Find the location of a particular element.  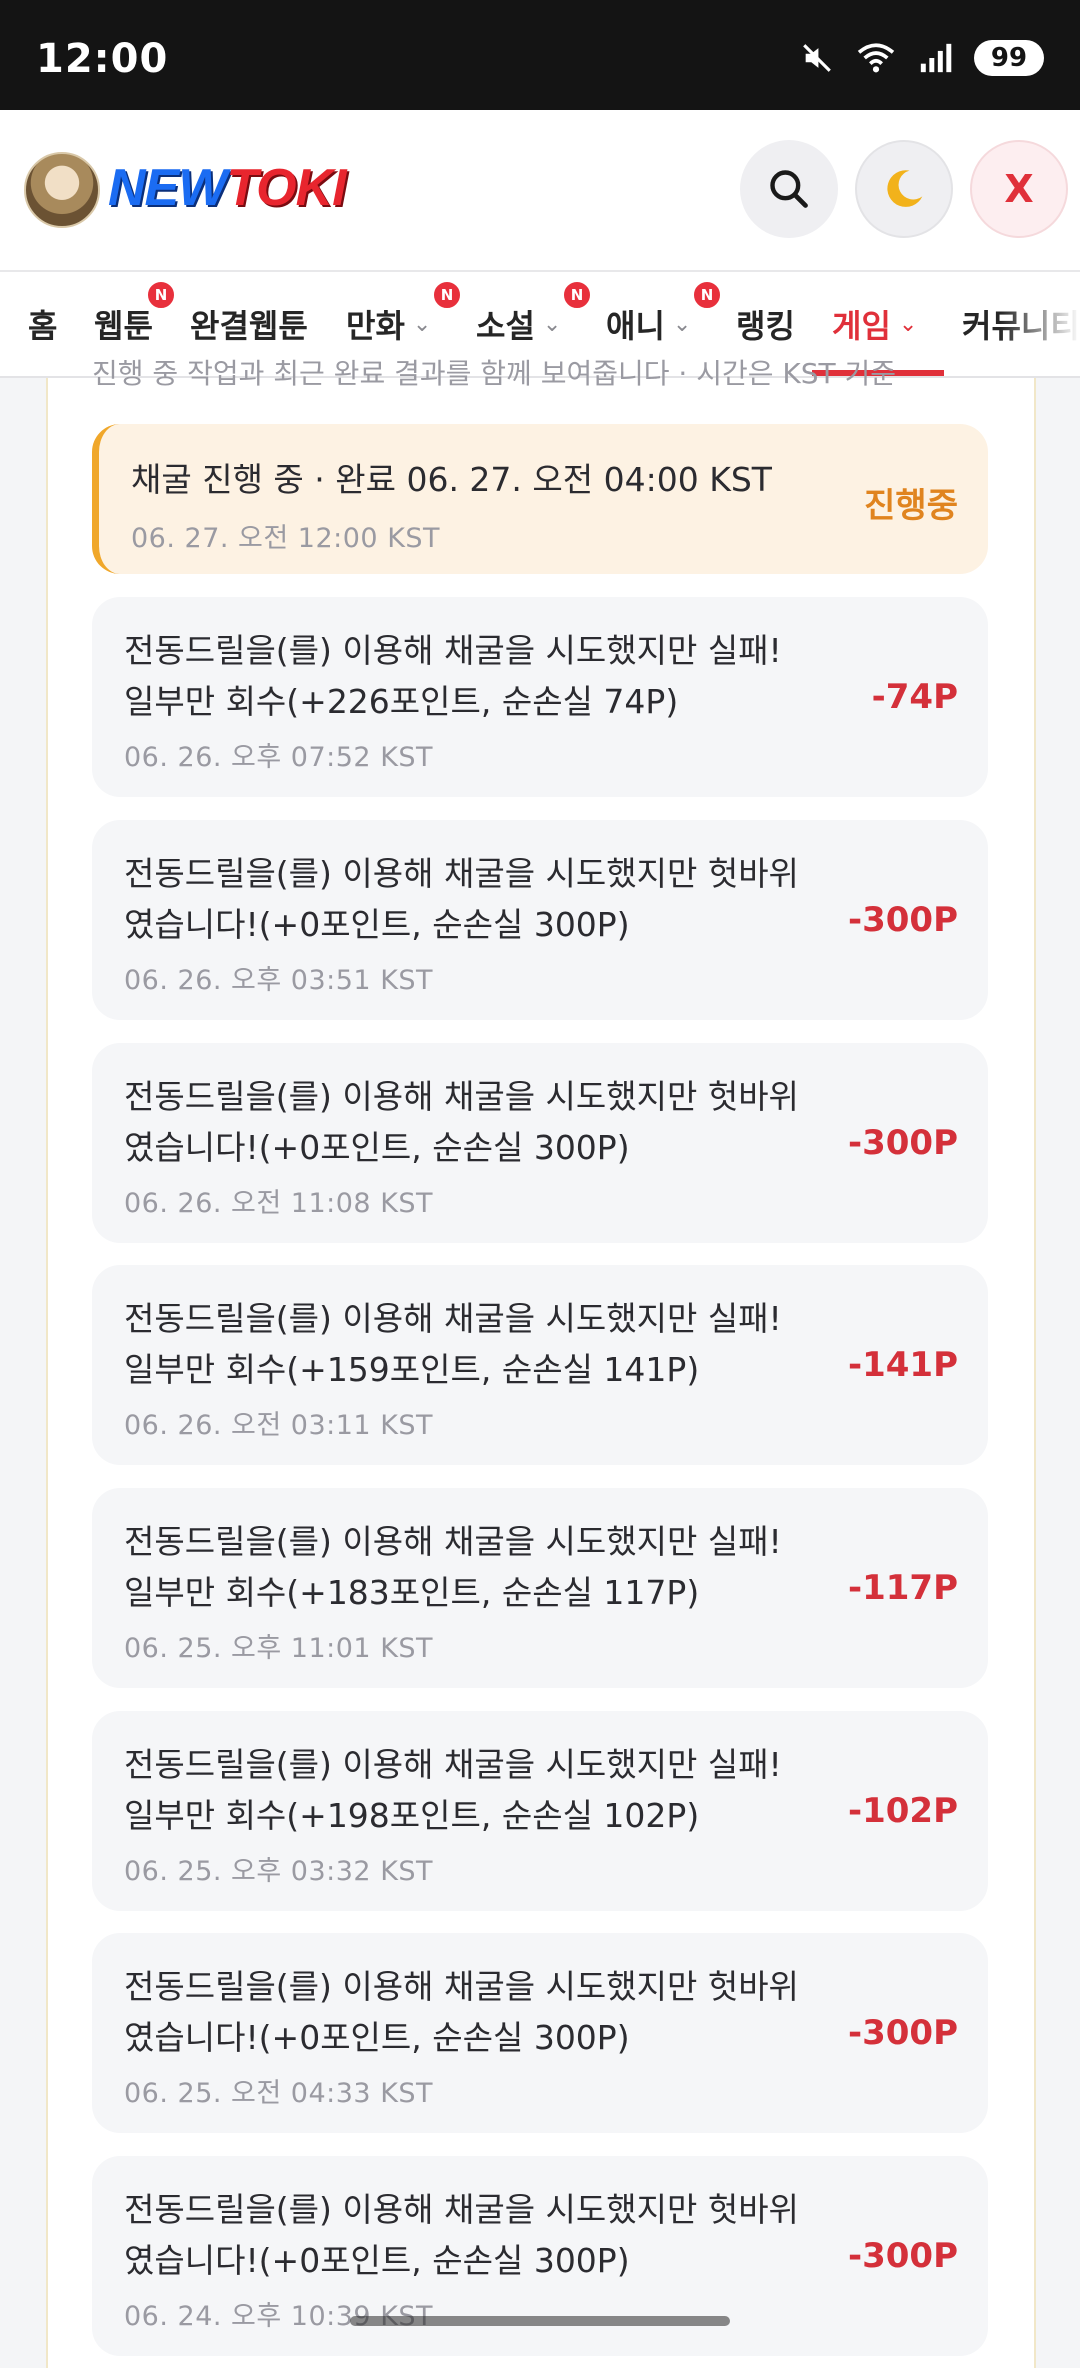

nav-item-home: 홈 is located at coordinates (42, 324).